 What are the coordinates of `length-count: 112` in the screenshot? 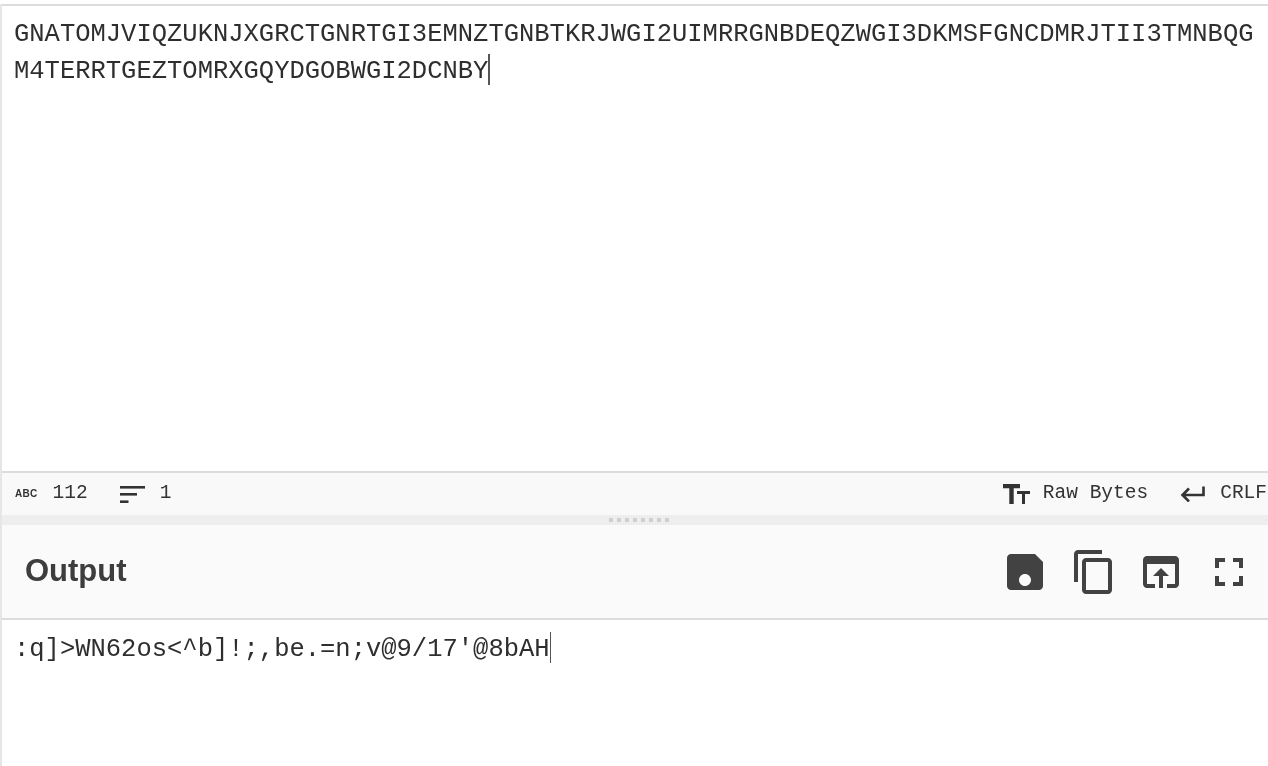 It's located at (70, 494).